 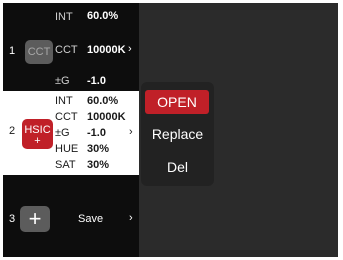 What do you see at coordinates (90, 219) in the screenshot?
I see `save-button: Save` at bounding box center [90, 219].